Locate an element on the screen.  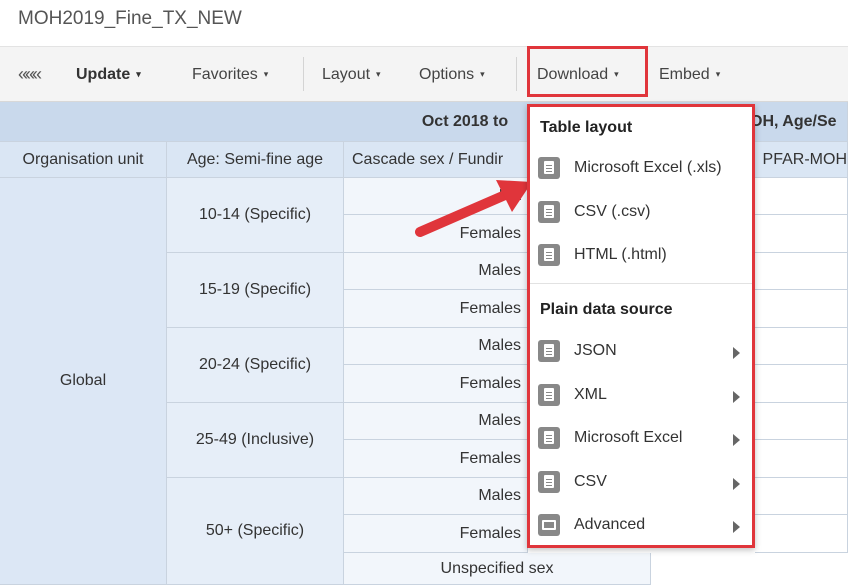
menu-item-csv: CSV (.csv) is located at coordinates (641, 213).